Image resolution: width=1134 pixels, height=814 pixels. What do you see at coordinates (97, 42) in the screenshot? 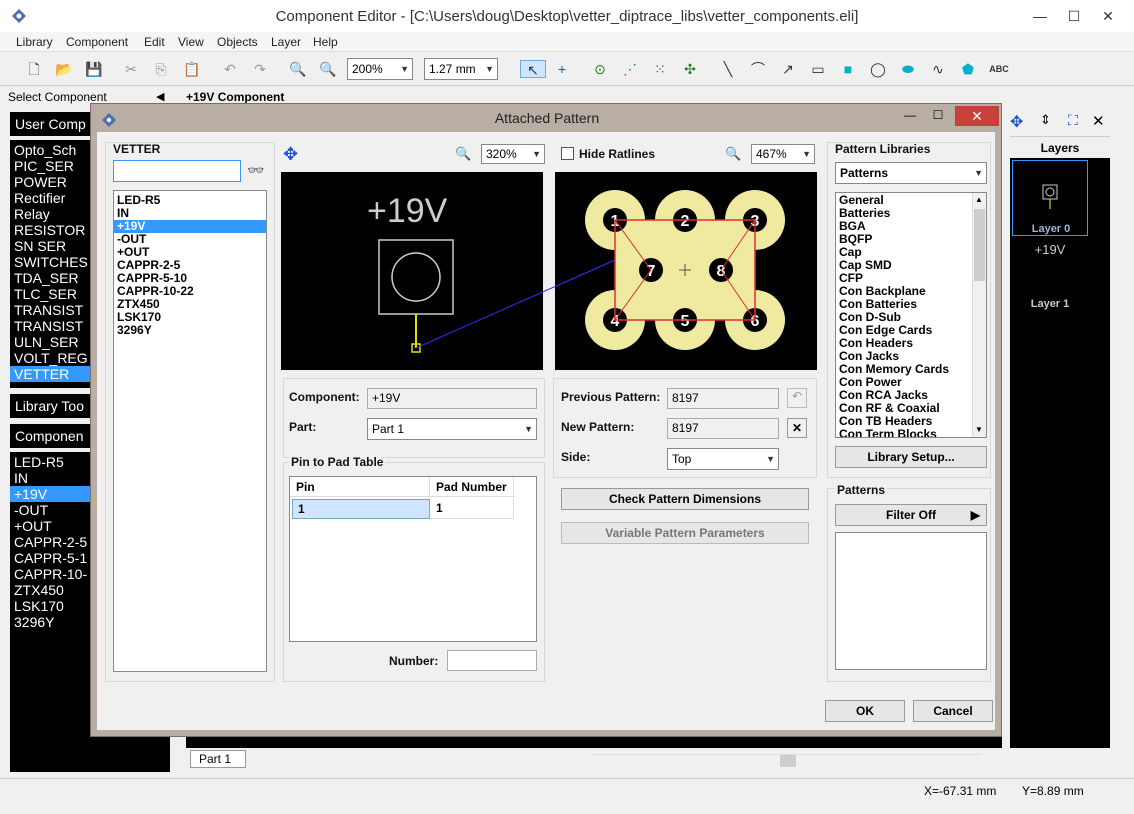
I see `menu-component: Component` at bounding box center [97, 42].